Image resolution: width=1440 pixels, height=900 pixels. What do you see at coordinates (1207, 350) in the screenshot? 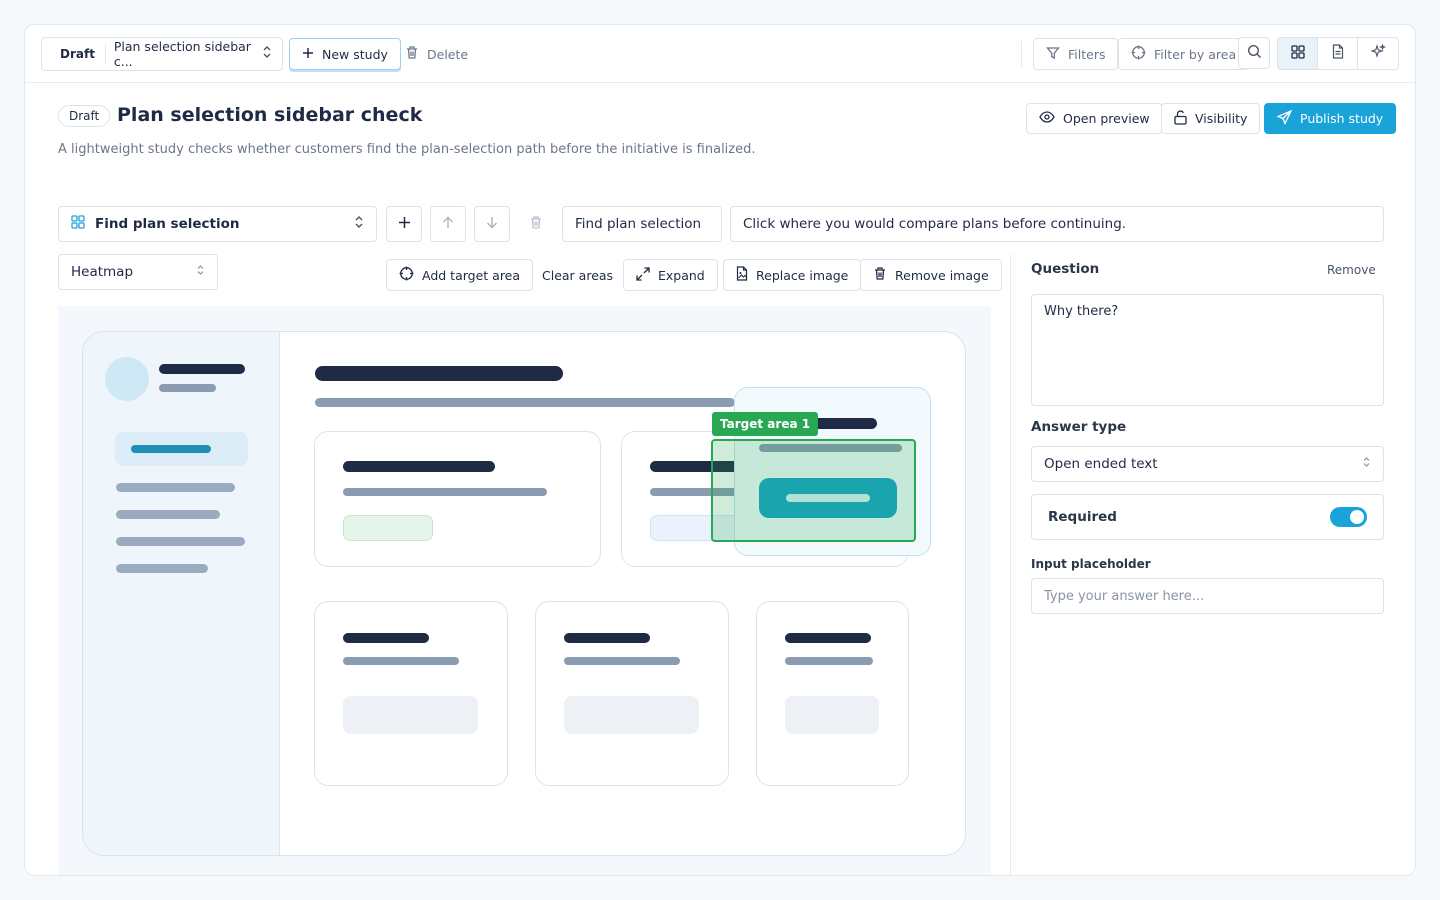
I see `question-textarea: Why there?` at bounding box center [1207, 350].